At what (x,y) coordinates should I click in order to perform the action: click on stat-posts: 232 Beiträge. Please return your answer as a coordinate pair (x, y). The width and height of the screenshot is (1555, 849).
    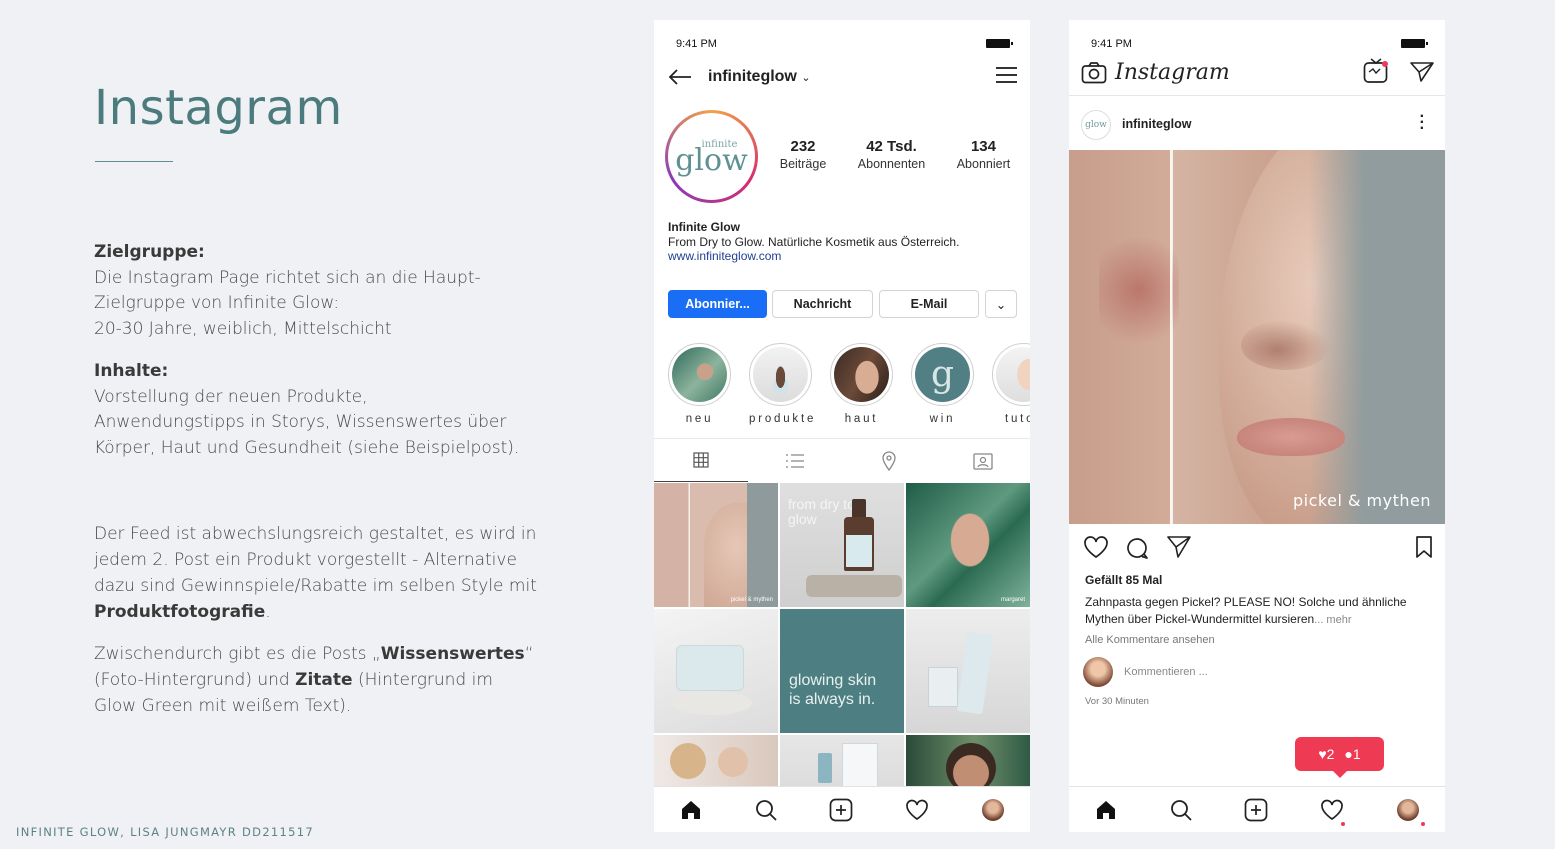
    Looking at the image, I should click on (803, 154).